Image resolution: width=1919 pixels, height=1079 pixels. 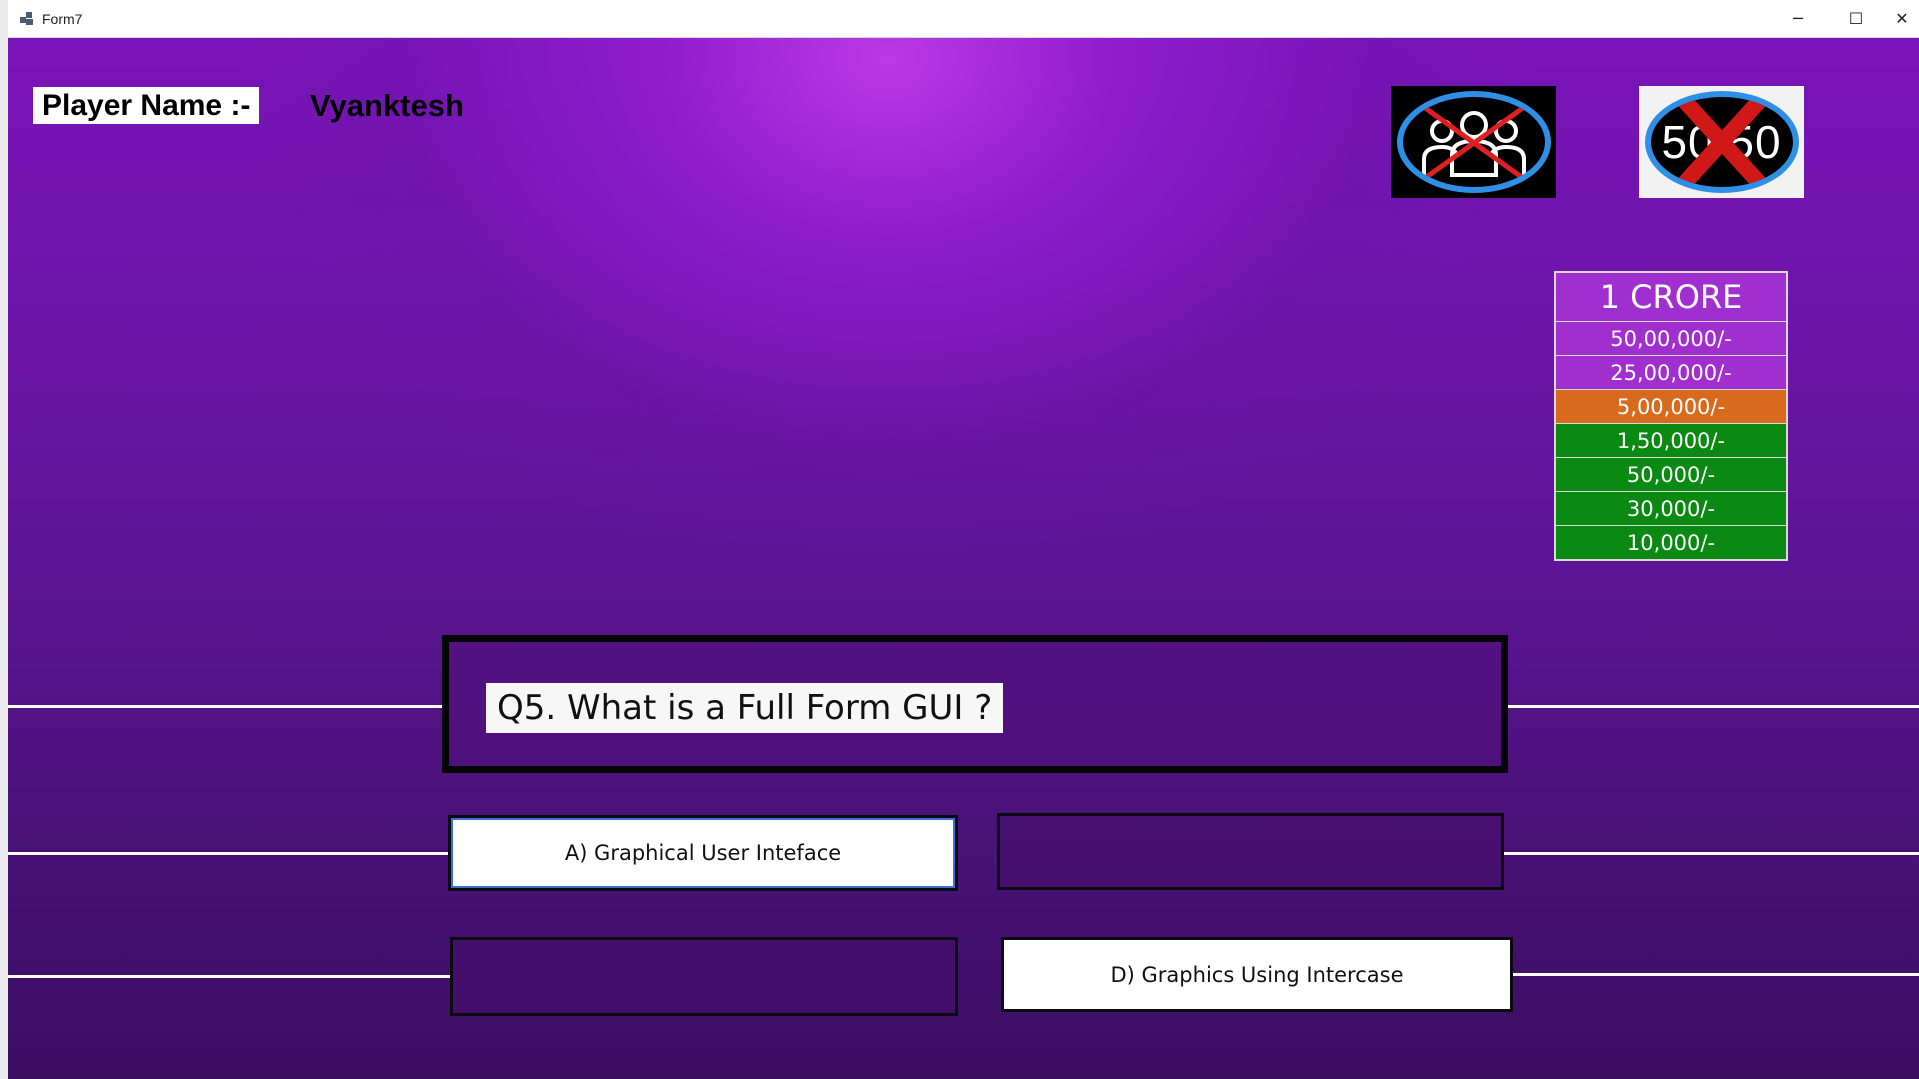 What do you see at coordinates (146, 105) in the screenshot?
I see `player-name-label: Player Name :-` at bounding box center [146, 105].